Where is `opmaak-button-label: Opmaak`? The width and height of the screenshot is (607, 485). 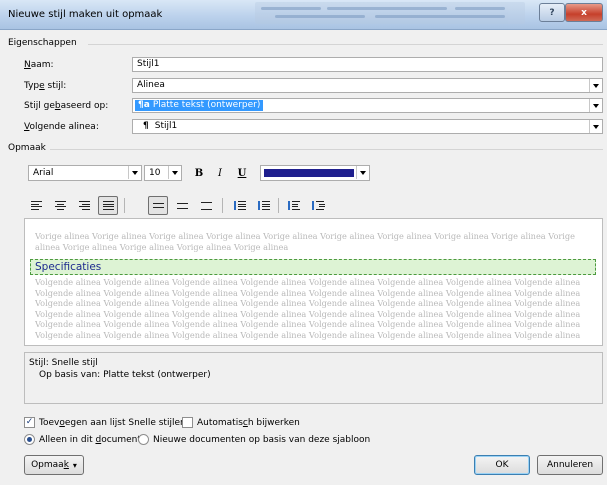
opmaak-button-label: Opmaak is located at coordinates (50, 465).